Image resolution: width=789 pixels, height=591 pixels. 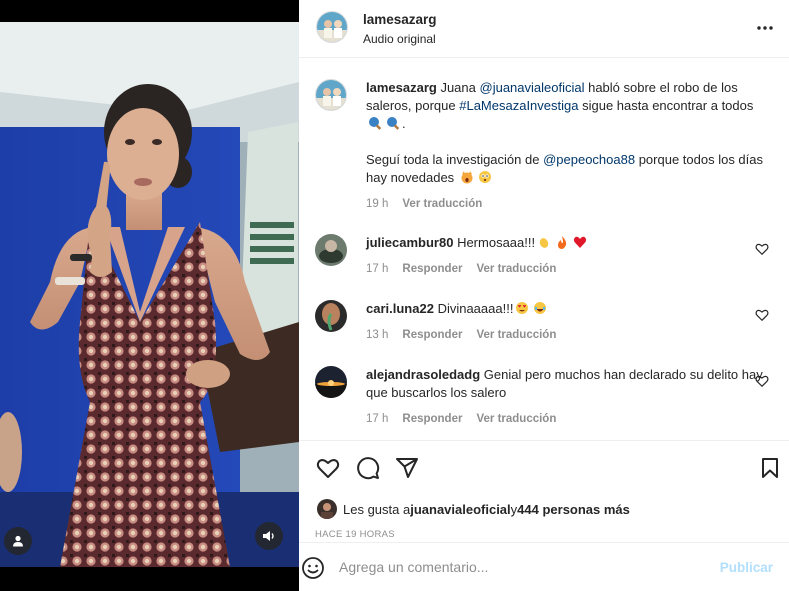 I want to click on caption-text: Seguí toda la investigación de, so click(x=455, y=159).